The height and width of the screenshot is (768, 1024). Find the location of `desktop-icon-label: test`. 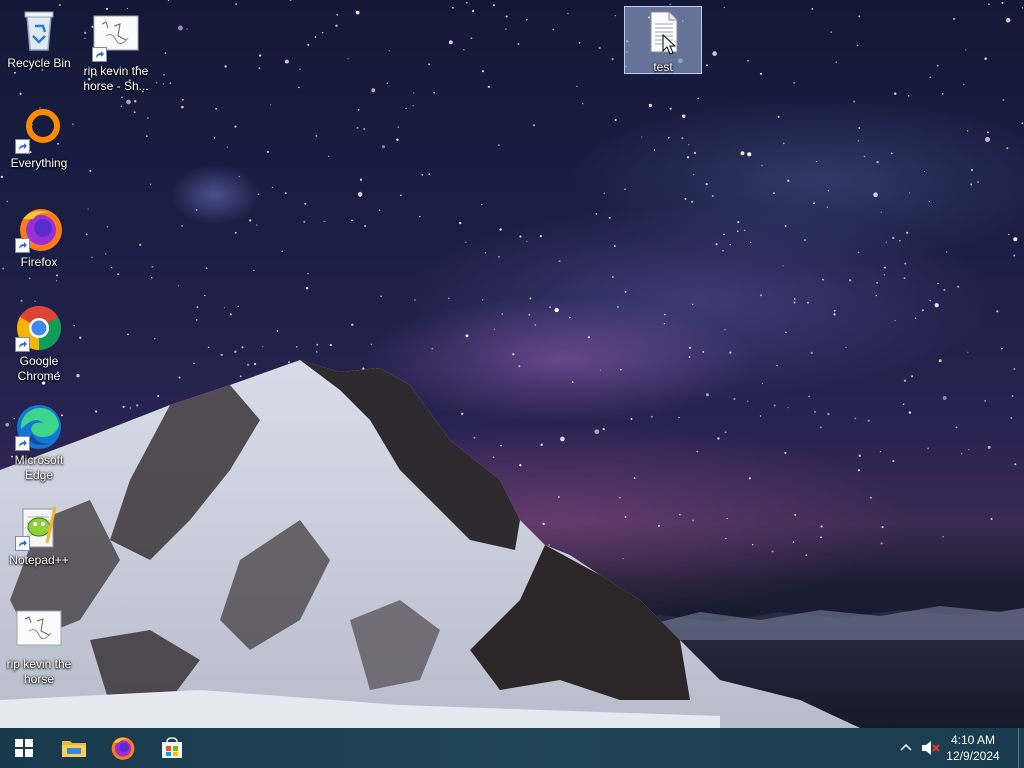

desktop-icon-label: test is located at coordinates (663, 67).